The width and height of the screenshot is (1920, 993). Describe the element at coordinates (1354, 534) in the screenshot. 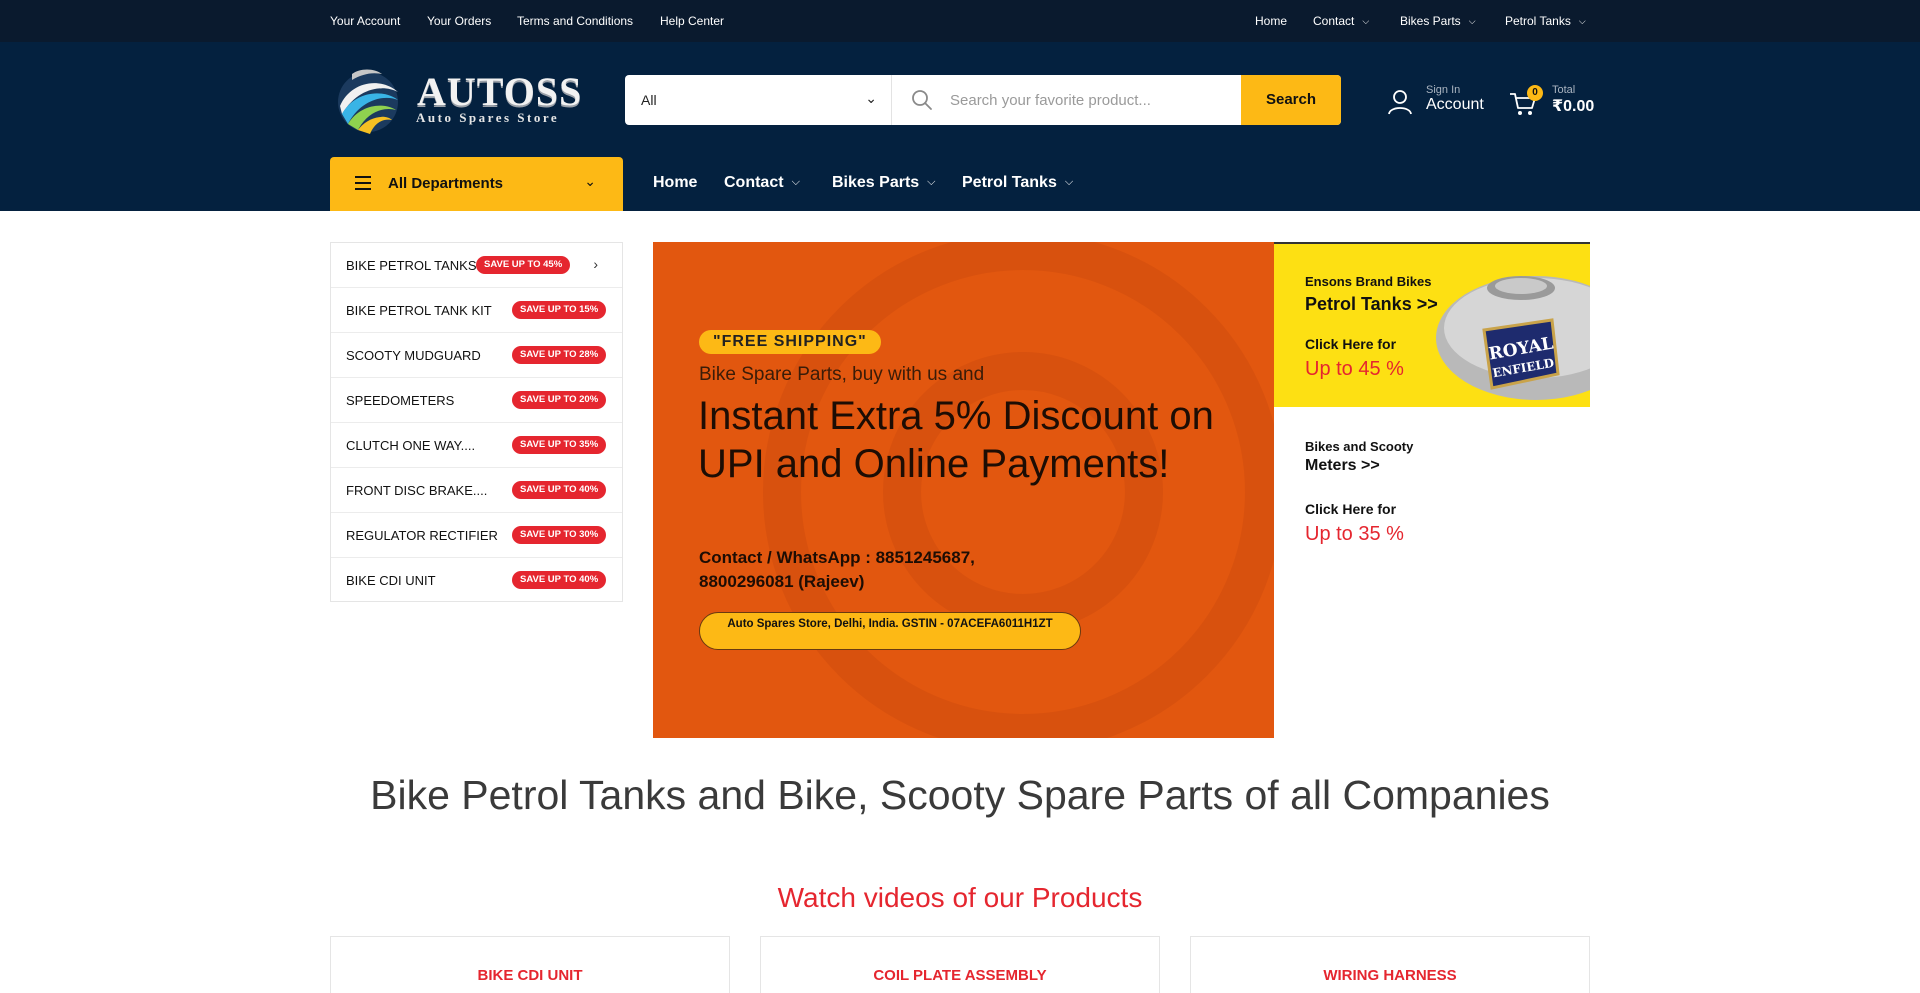

I see `promo-discount: Up to 35 %` at that location.